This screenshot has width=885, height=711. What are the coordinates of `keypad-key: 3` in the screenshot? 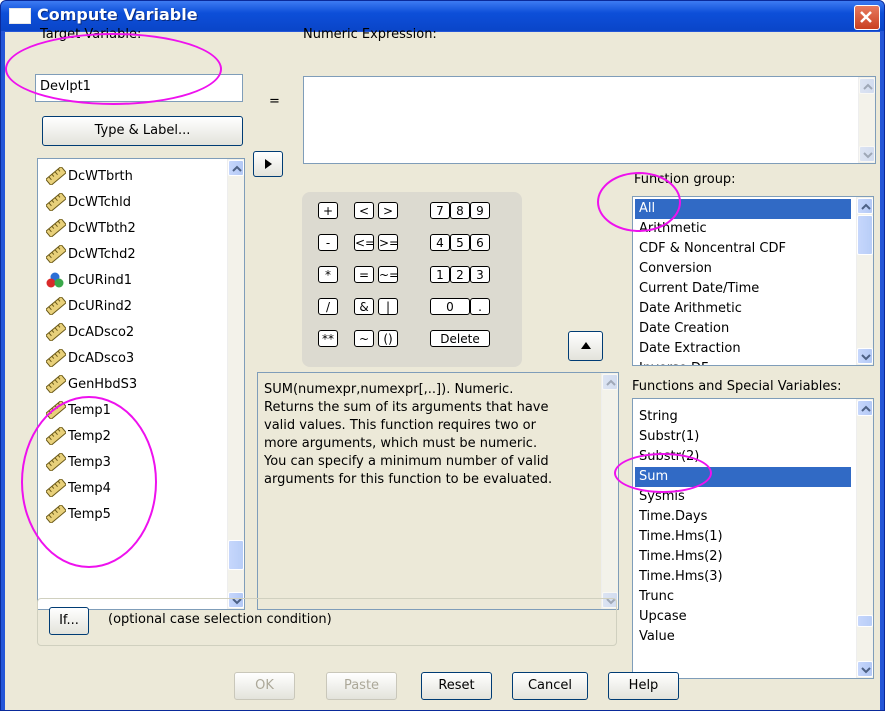 It's located at (480, 274).